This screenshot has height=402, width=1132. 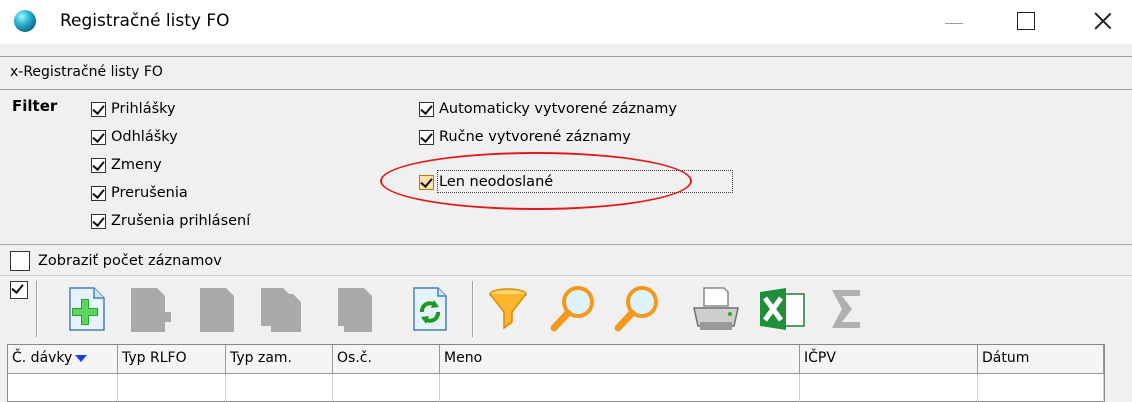 What do you see at coordinates (181, 221) in the screenshot?
I see `checkbox-label: Zrušenia prihlásení` at bounding box center [181, 221].